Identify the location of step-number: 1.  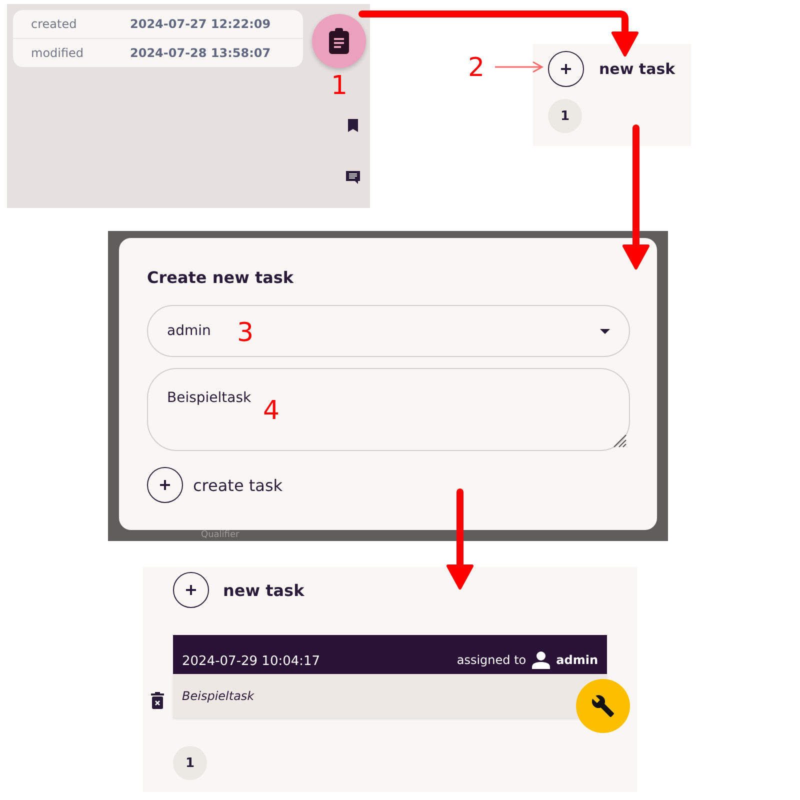
(339, 86).